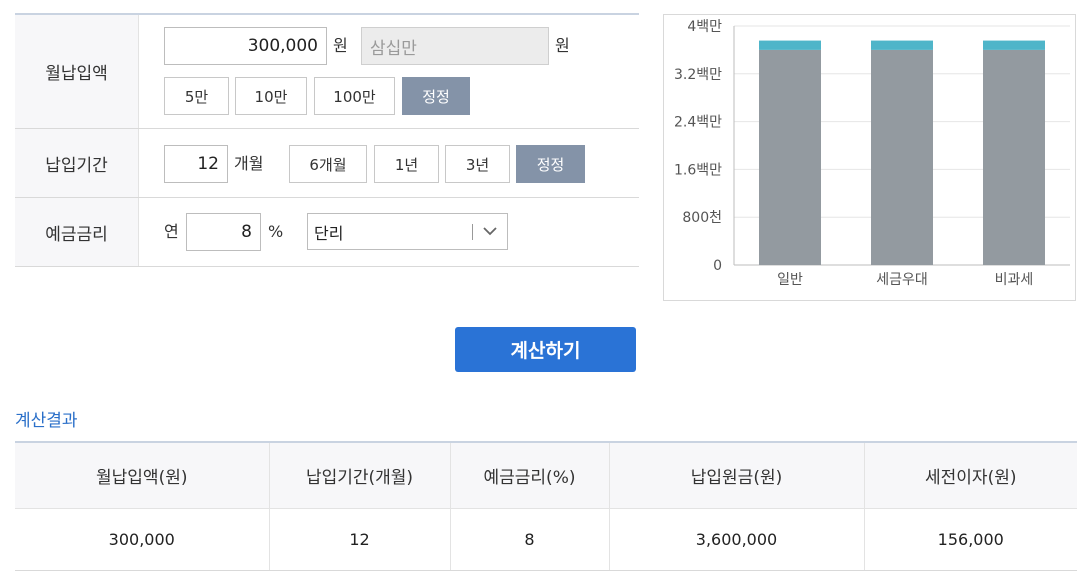 The height and width of the screenshot is (575, 1088). Describe the element at coordinates (142, 475) in the screenshot. I see `header-monthly: 월납입액(원)` at that location.